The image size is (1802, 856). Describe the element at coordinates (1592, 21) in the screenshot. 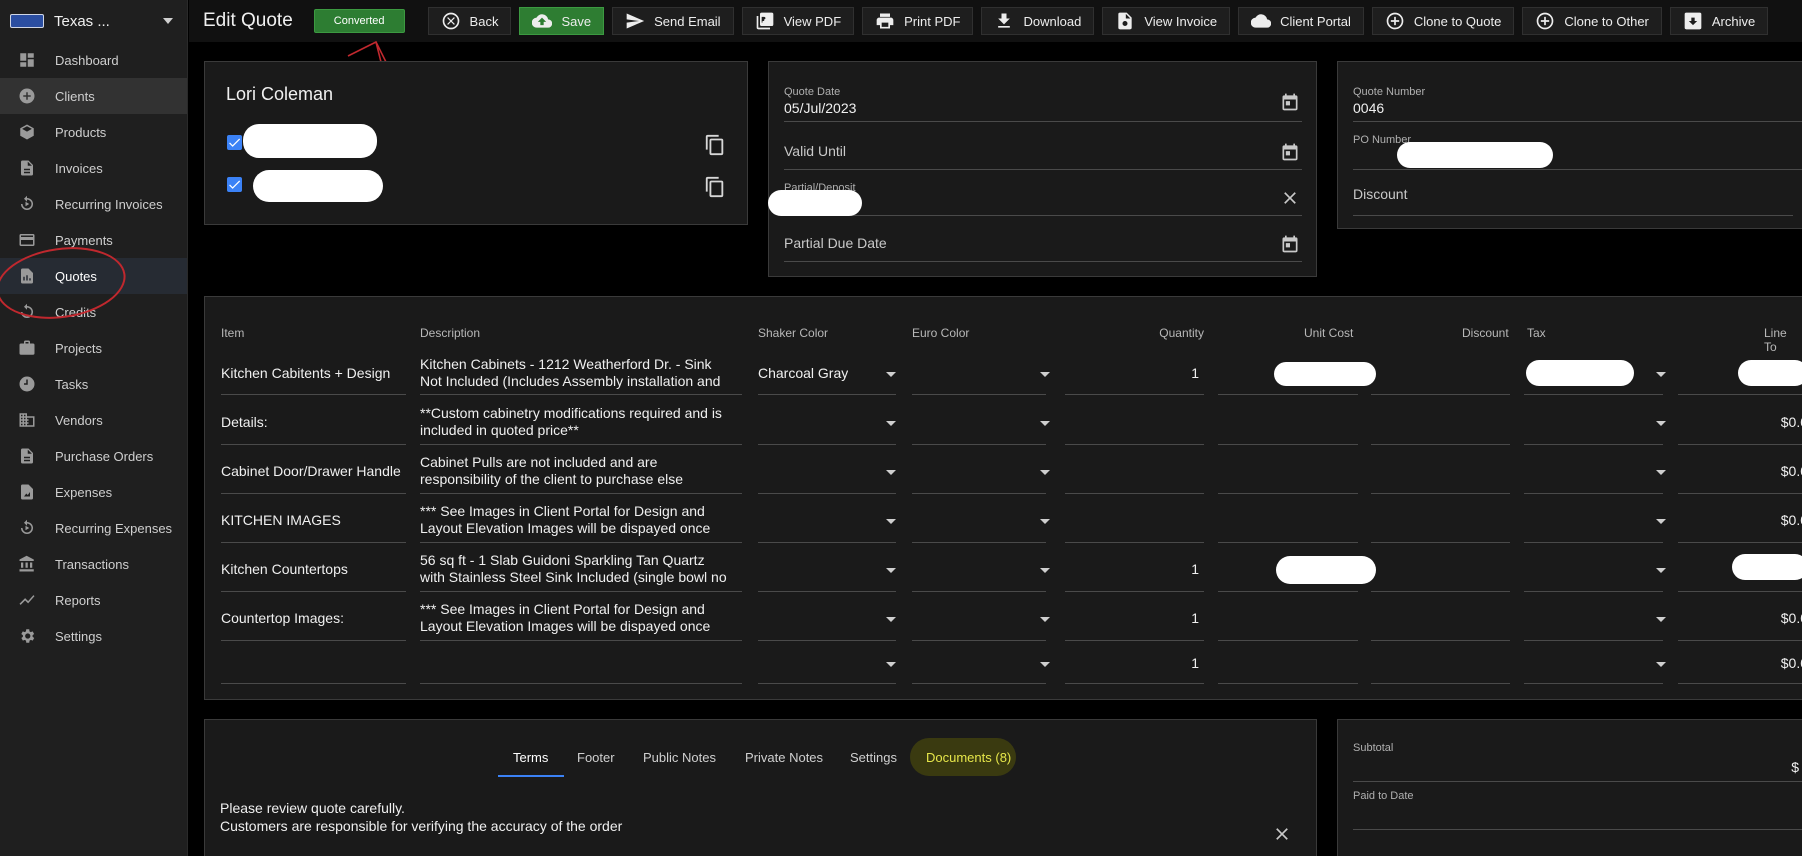

I see `clone-to-other-button: Clone to Other` at that location.